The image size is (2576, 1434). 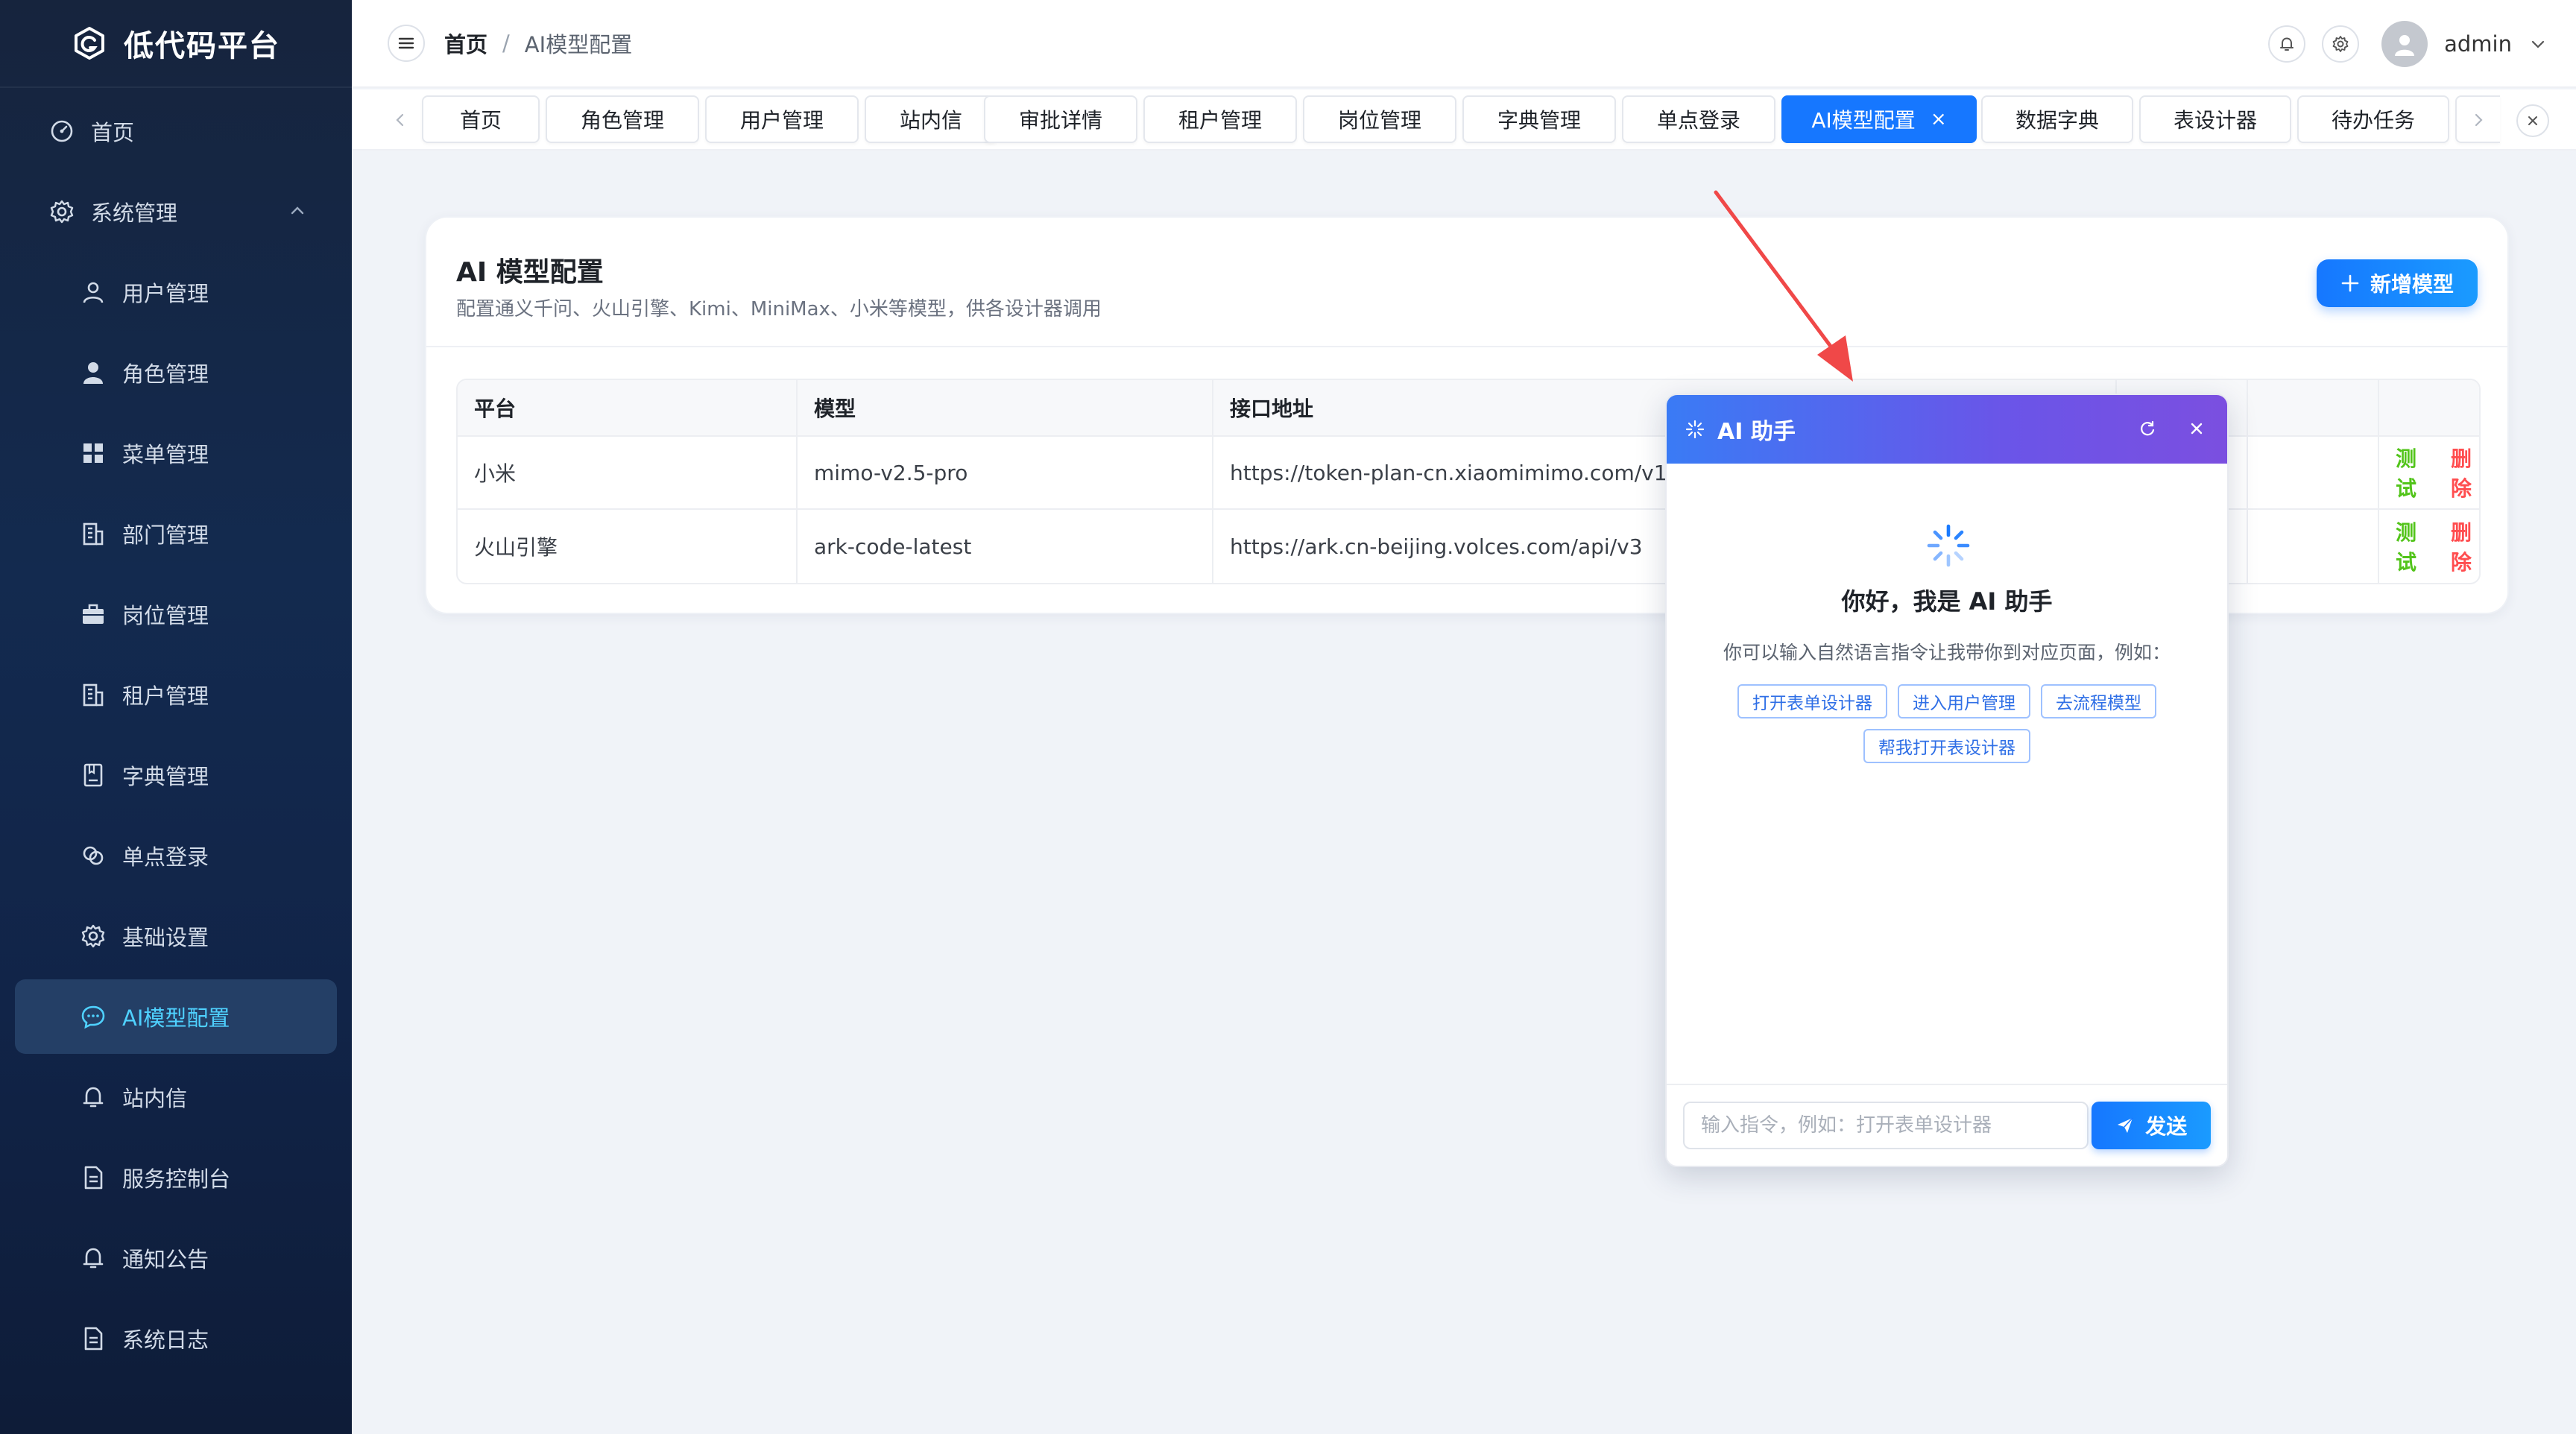 I want to click on tab-position-management: 岗位管理, so click(x=1380, y=119).